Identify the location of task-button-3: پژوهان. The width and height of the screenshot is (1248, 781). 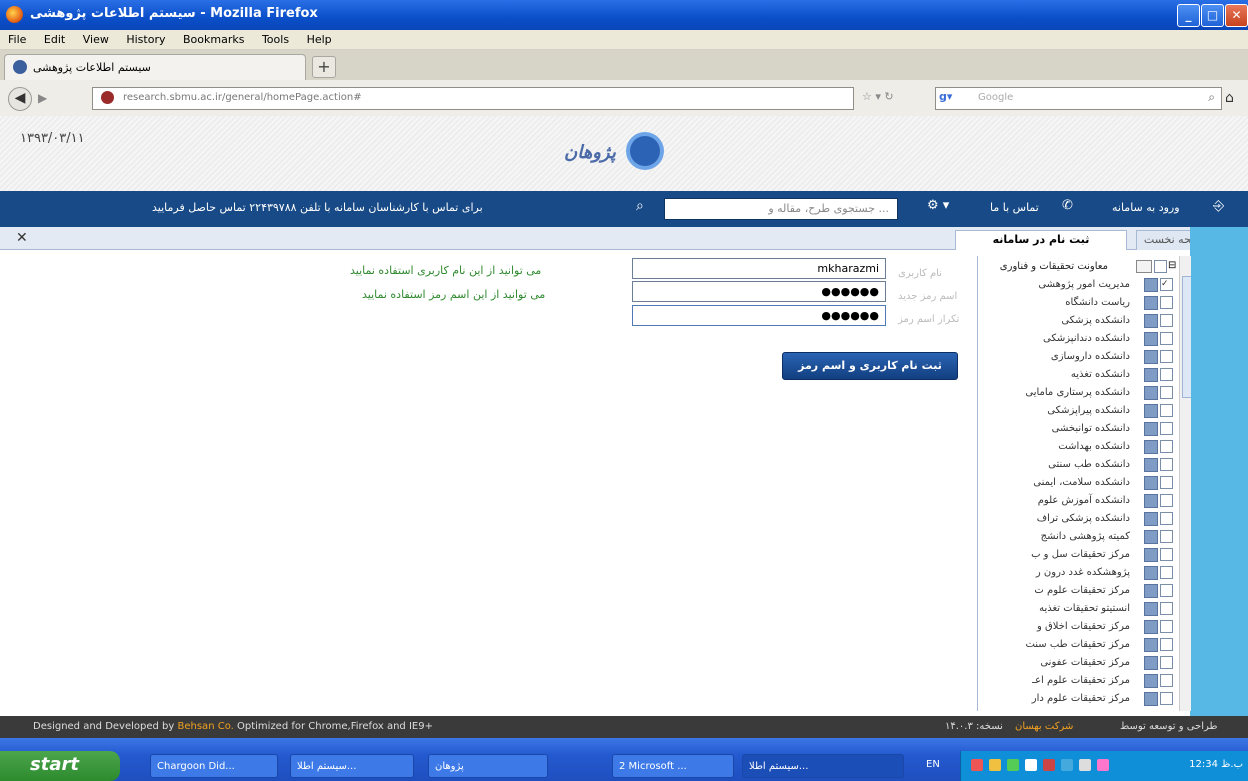
(488, 766).